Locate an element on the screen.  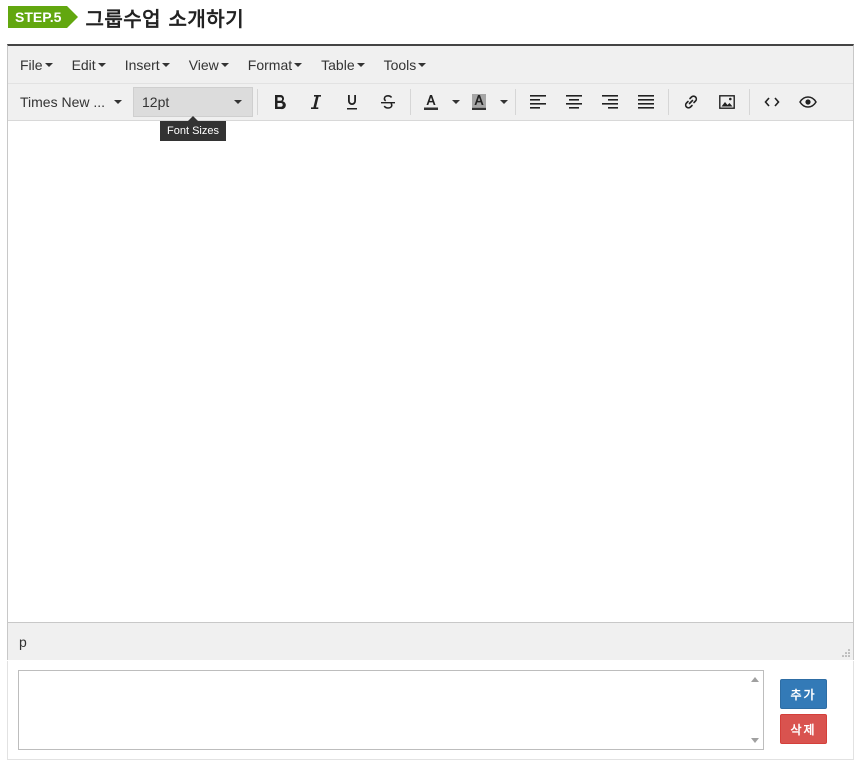
description-textarea is located at coordinates (391, 710).